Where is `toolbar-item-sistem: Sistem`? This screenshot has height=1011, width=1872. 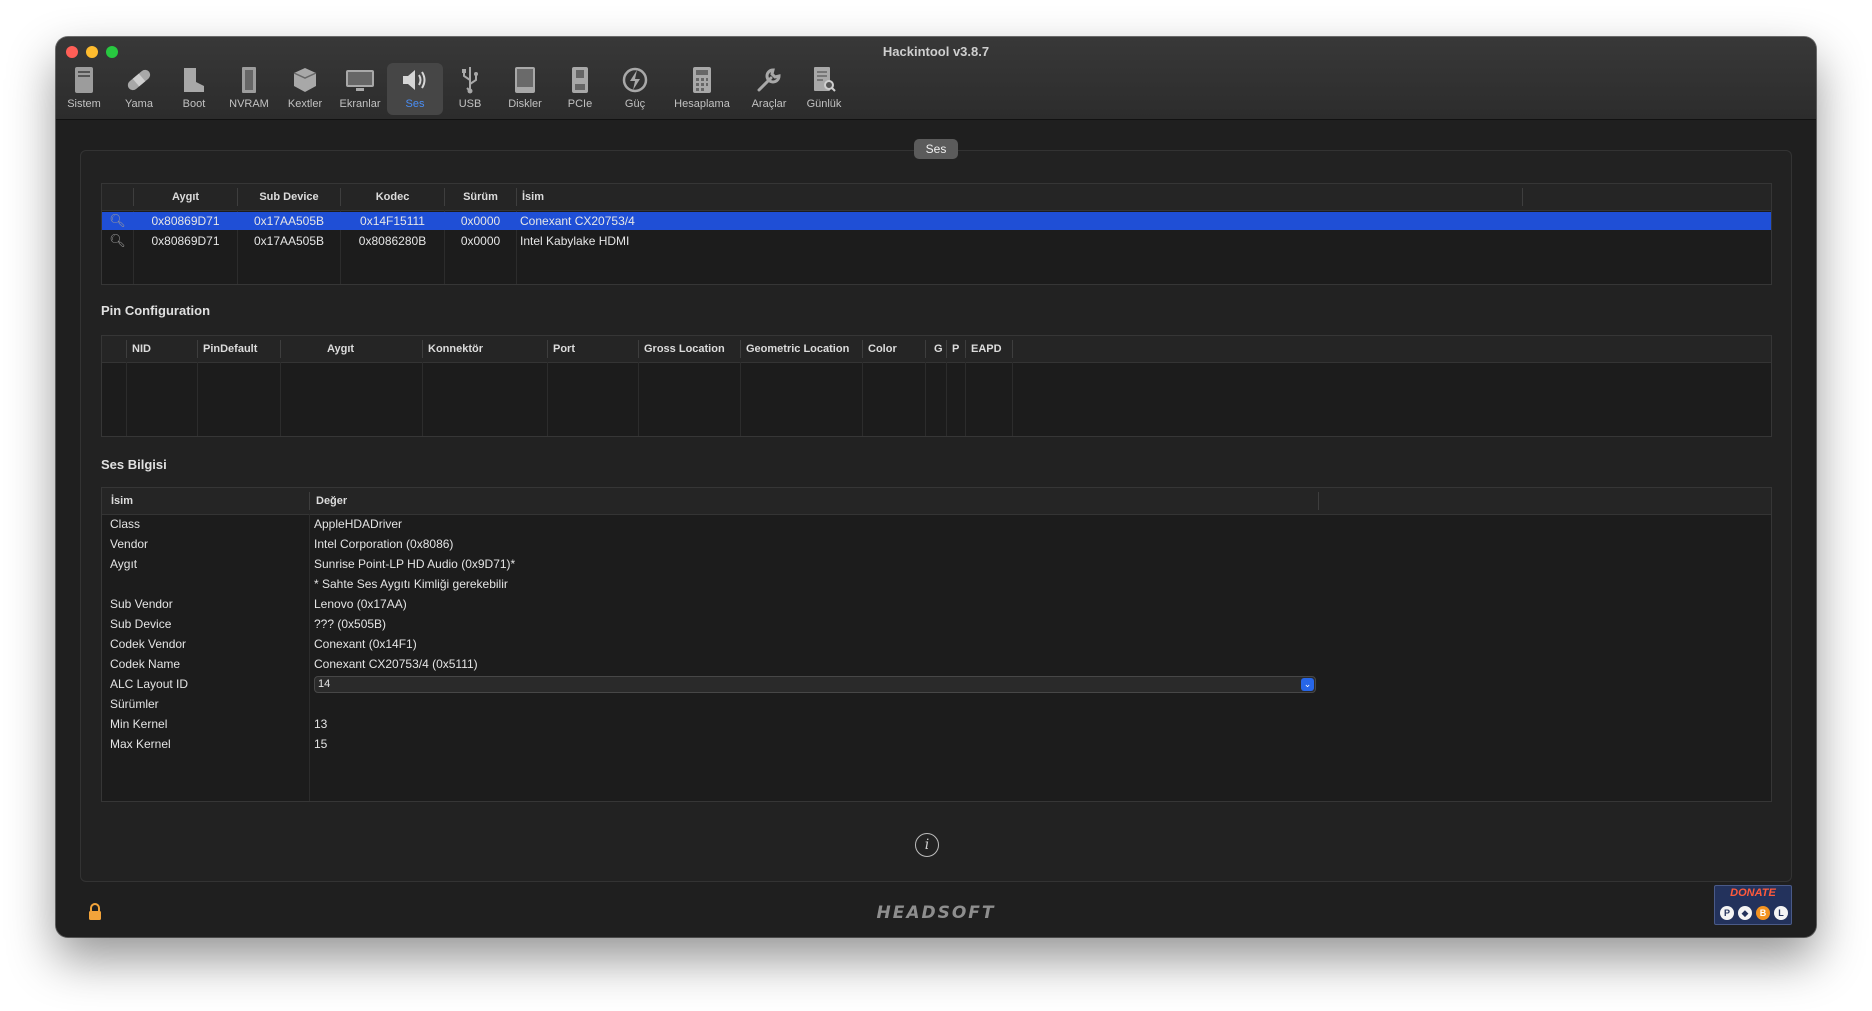 toolbar-item-sistem: Sistem is located at coordinates (84, 89).